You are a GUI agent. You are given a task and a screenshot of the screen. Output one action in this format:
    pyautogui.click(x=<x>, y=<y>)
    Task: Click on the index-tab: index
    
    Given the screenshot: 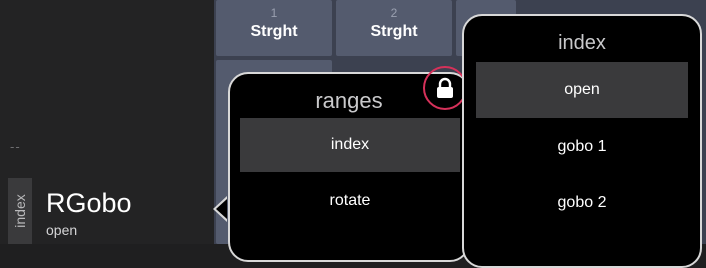 What is the action you would take?
    pyautogui.click(x=20, y=211)
    